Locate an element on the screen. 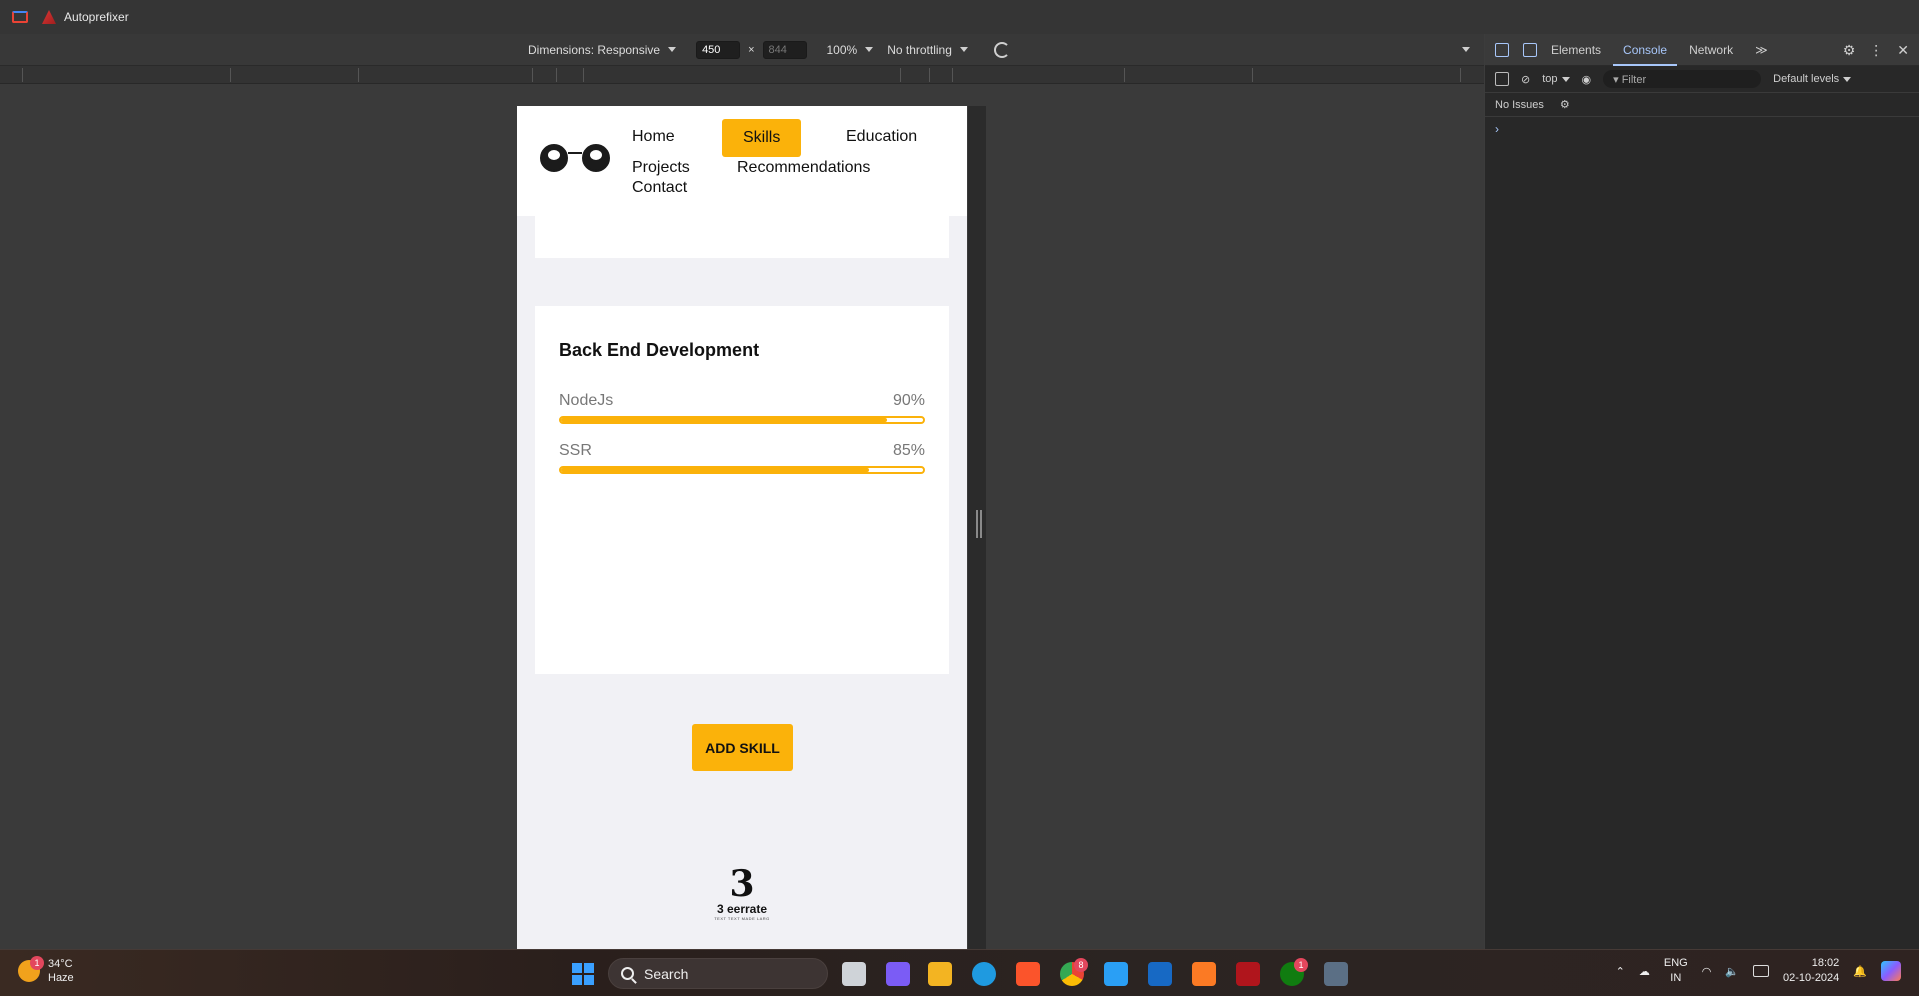 The width and height of the screenshot is (1919, 996). nav-skills: Skills is located at coordinates (762, 138).